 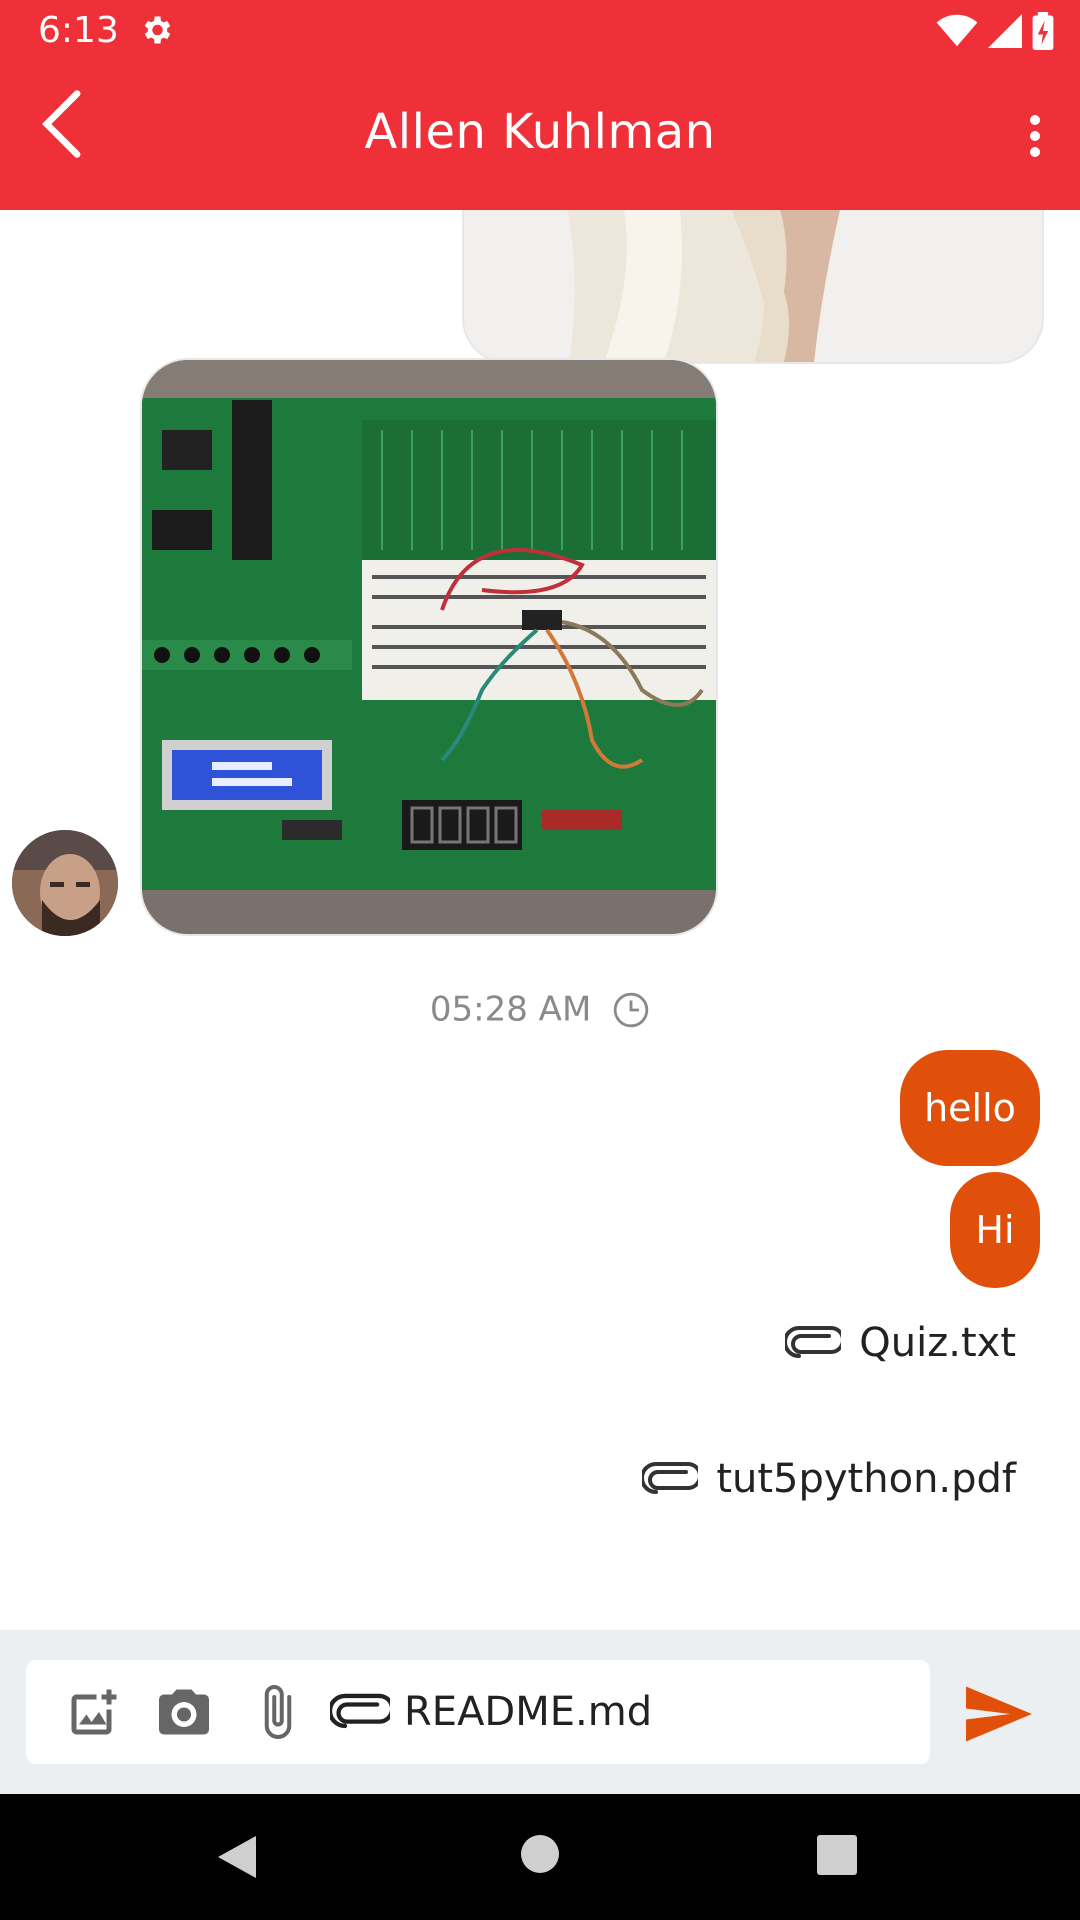 What do you see at coordinates (1005, 31) in the screenshot?
I see `signal-icon` at bounding box center [1005, 31].